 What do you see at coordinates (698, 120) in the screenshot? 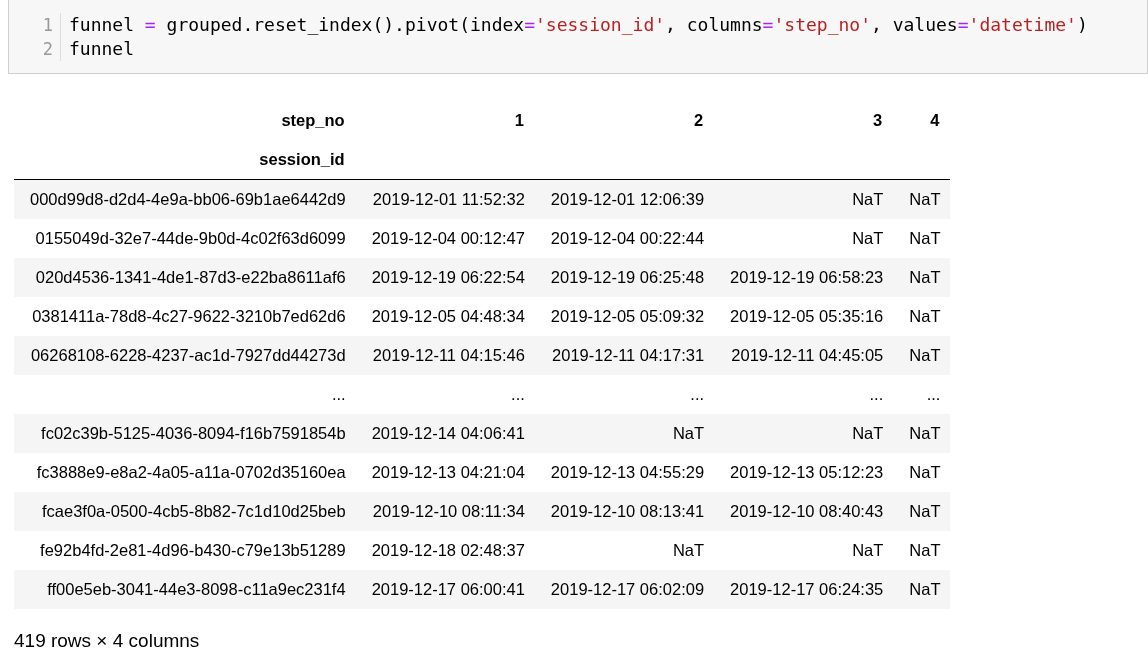
I see `column-header: 2` at bounding box center [698, 120].